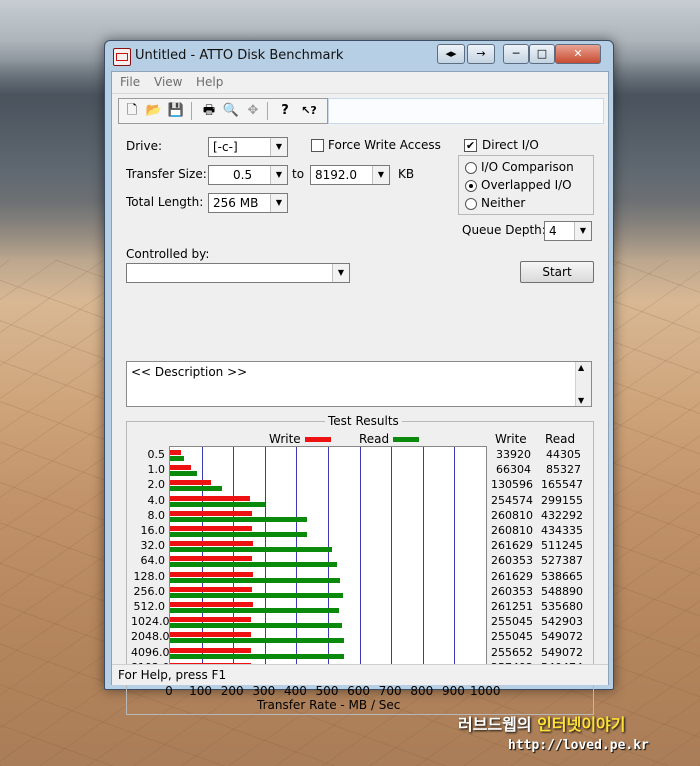 Image resolution: width=700 pixels, height=766 pixels. Describe the element at coordinates (149, 576) in the screenshot. I see `y-category-label: 128.0` at that location.